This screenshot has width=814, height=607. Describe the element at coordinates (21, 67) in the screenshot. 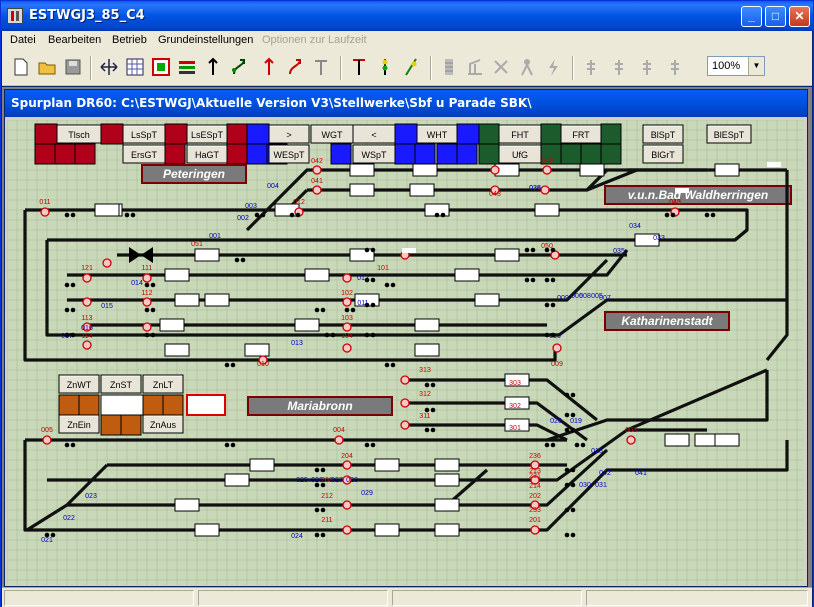

I see `new-file-icon` at that location.